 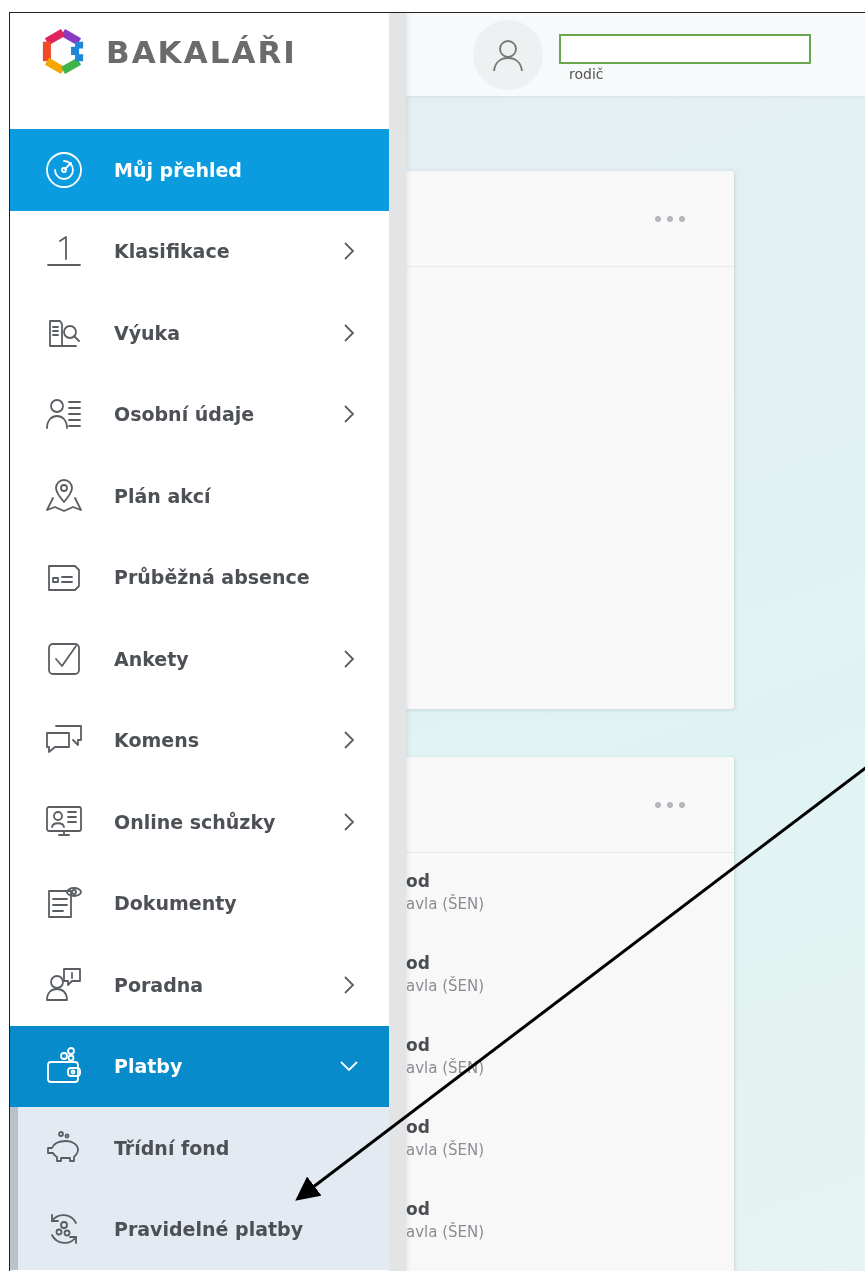 I want to click on brand-name: BAKALÁŘI, so click(x=201, y=52).